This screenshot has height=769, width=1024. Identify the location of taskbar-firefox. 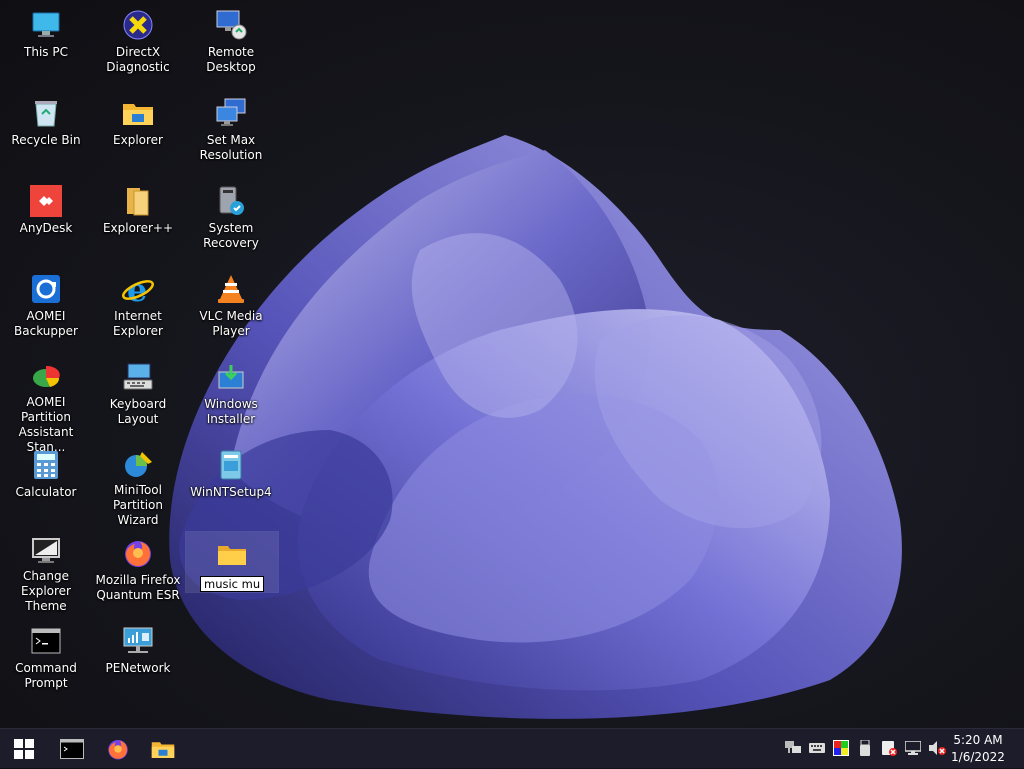
(118, 749).